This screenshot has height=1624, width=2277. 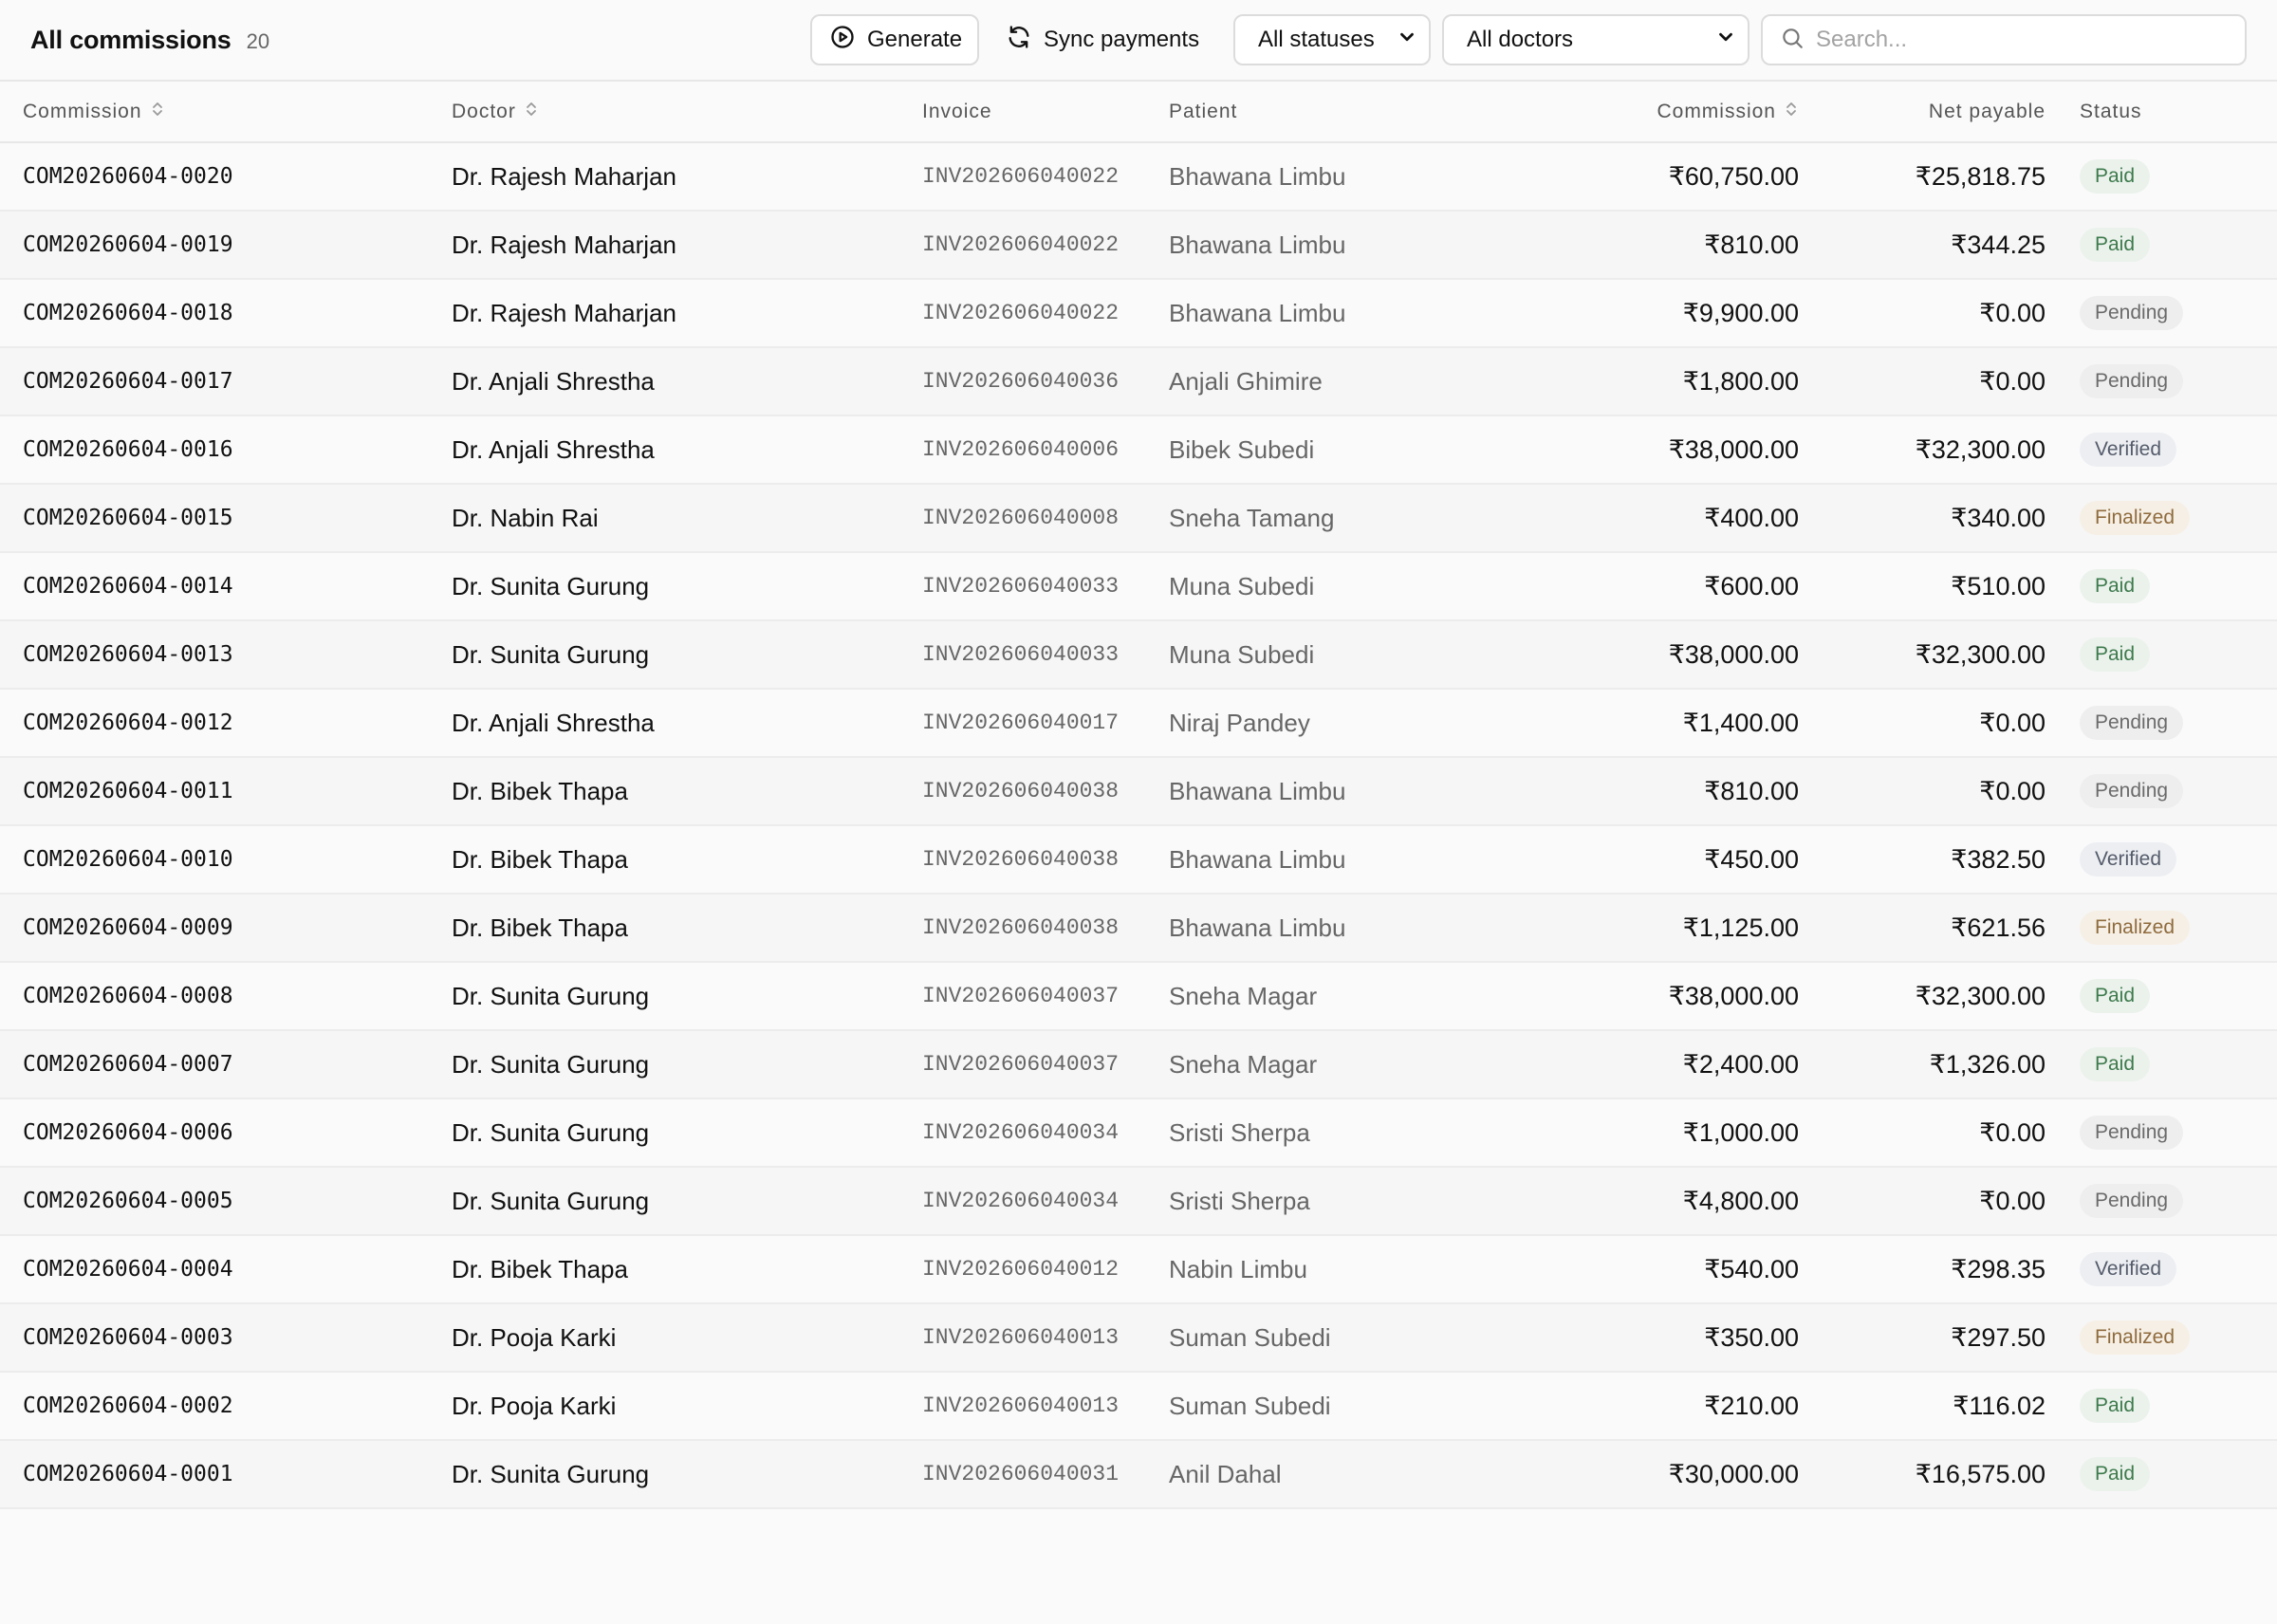 I want to click on commission-id: COM20260604-0009, so click(x=226, y=928).